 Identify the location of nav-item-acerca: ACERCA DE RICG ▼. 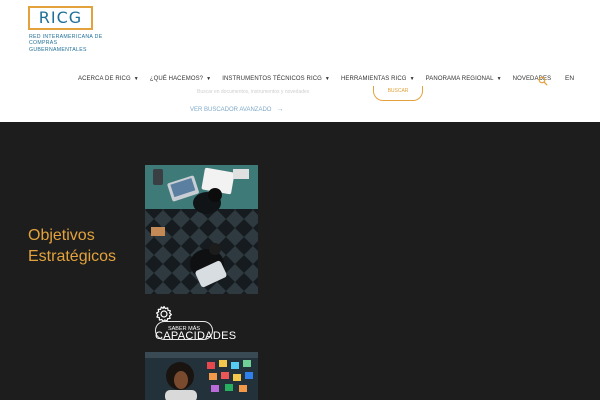
(108, 79).